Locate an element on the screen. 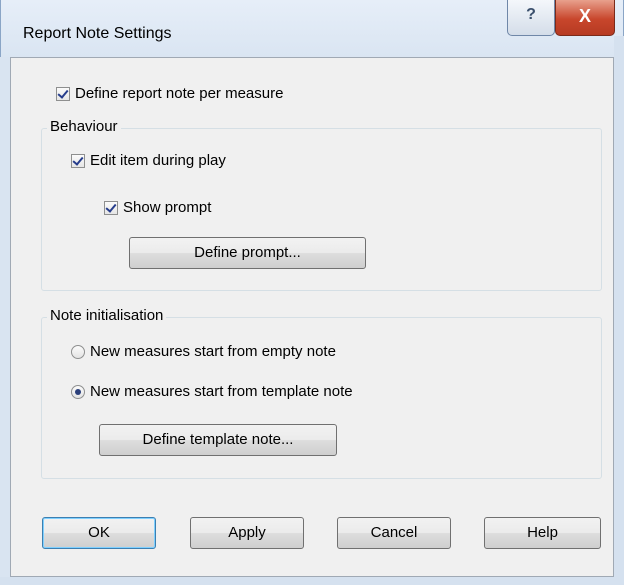 The height and width of the screenshot is (585, 624). show-prompt-checkbox: Show prompt is located at coordinates (157, 207).